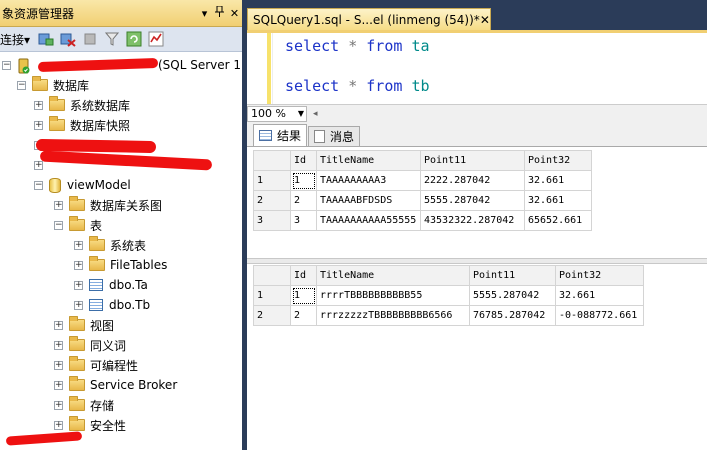 The image size is (707, 450). What do you see at coordinates (15, 39) in the screenshot?
I see `connect-button: 连接▾` at bounding box center [15, 39].